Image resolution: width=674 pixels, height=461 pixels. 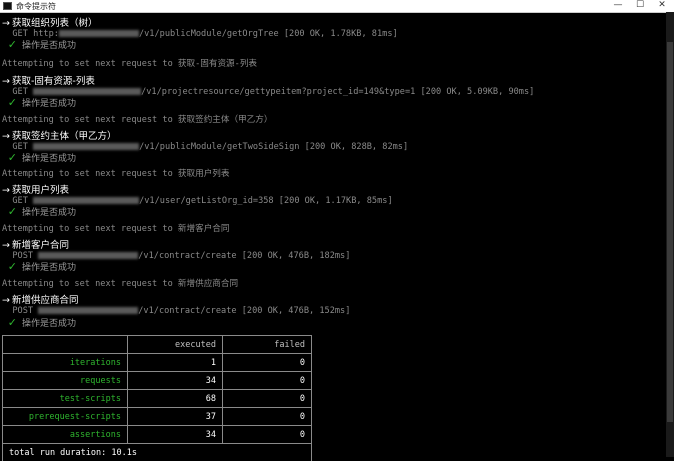 I want to click on summary-row-name: assertions, so click(x=65, y=435).